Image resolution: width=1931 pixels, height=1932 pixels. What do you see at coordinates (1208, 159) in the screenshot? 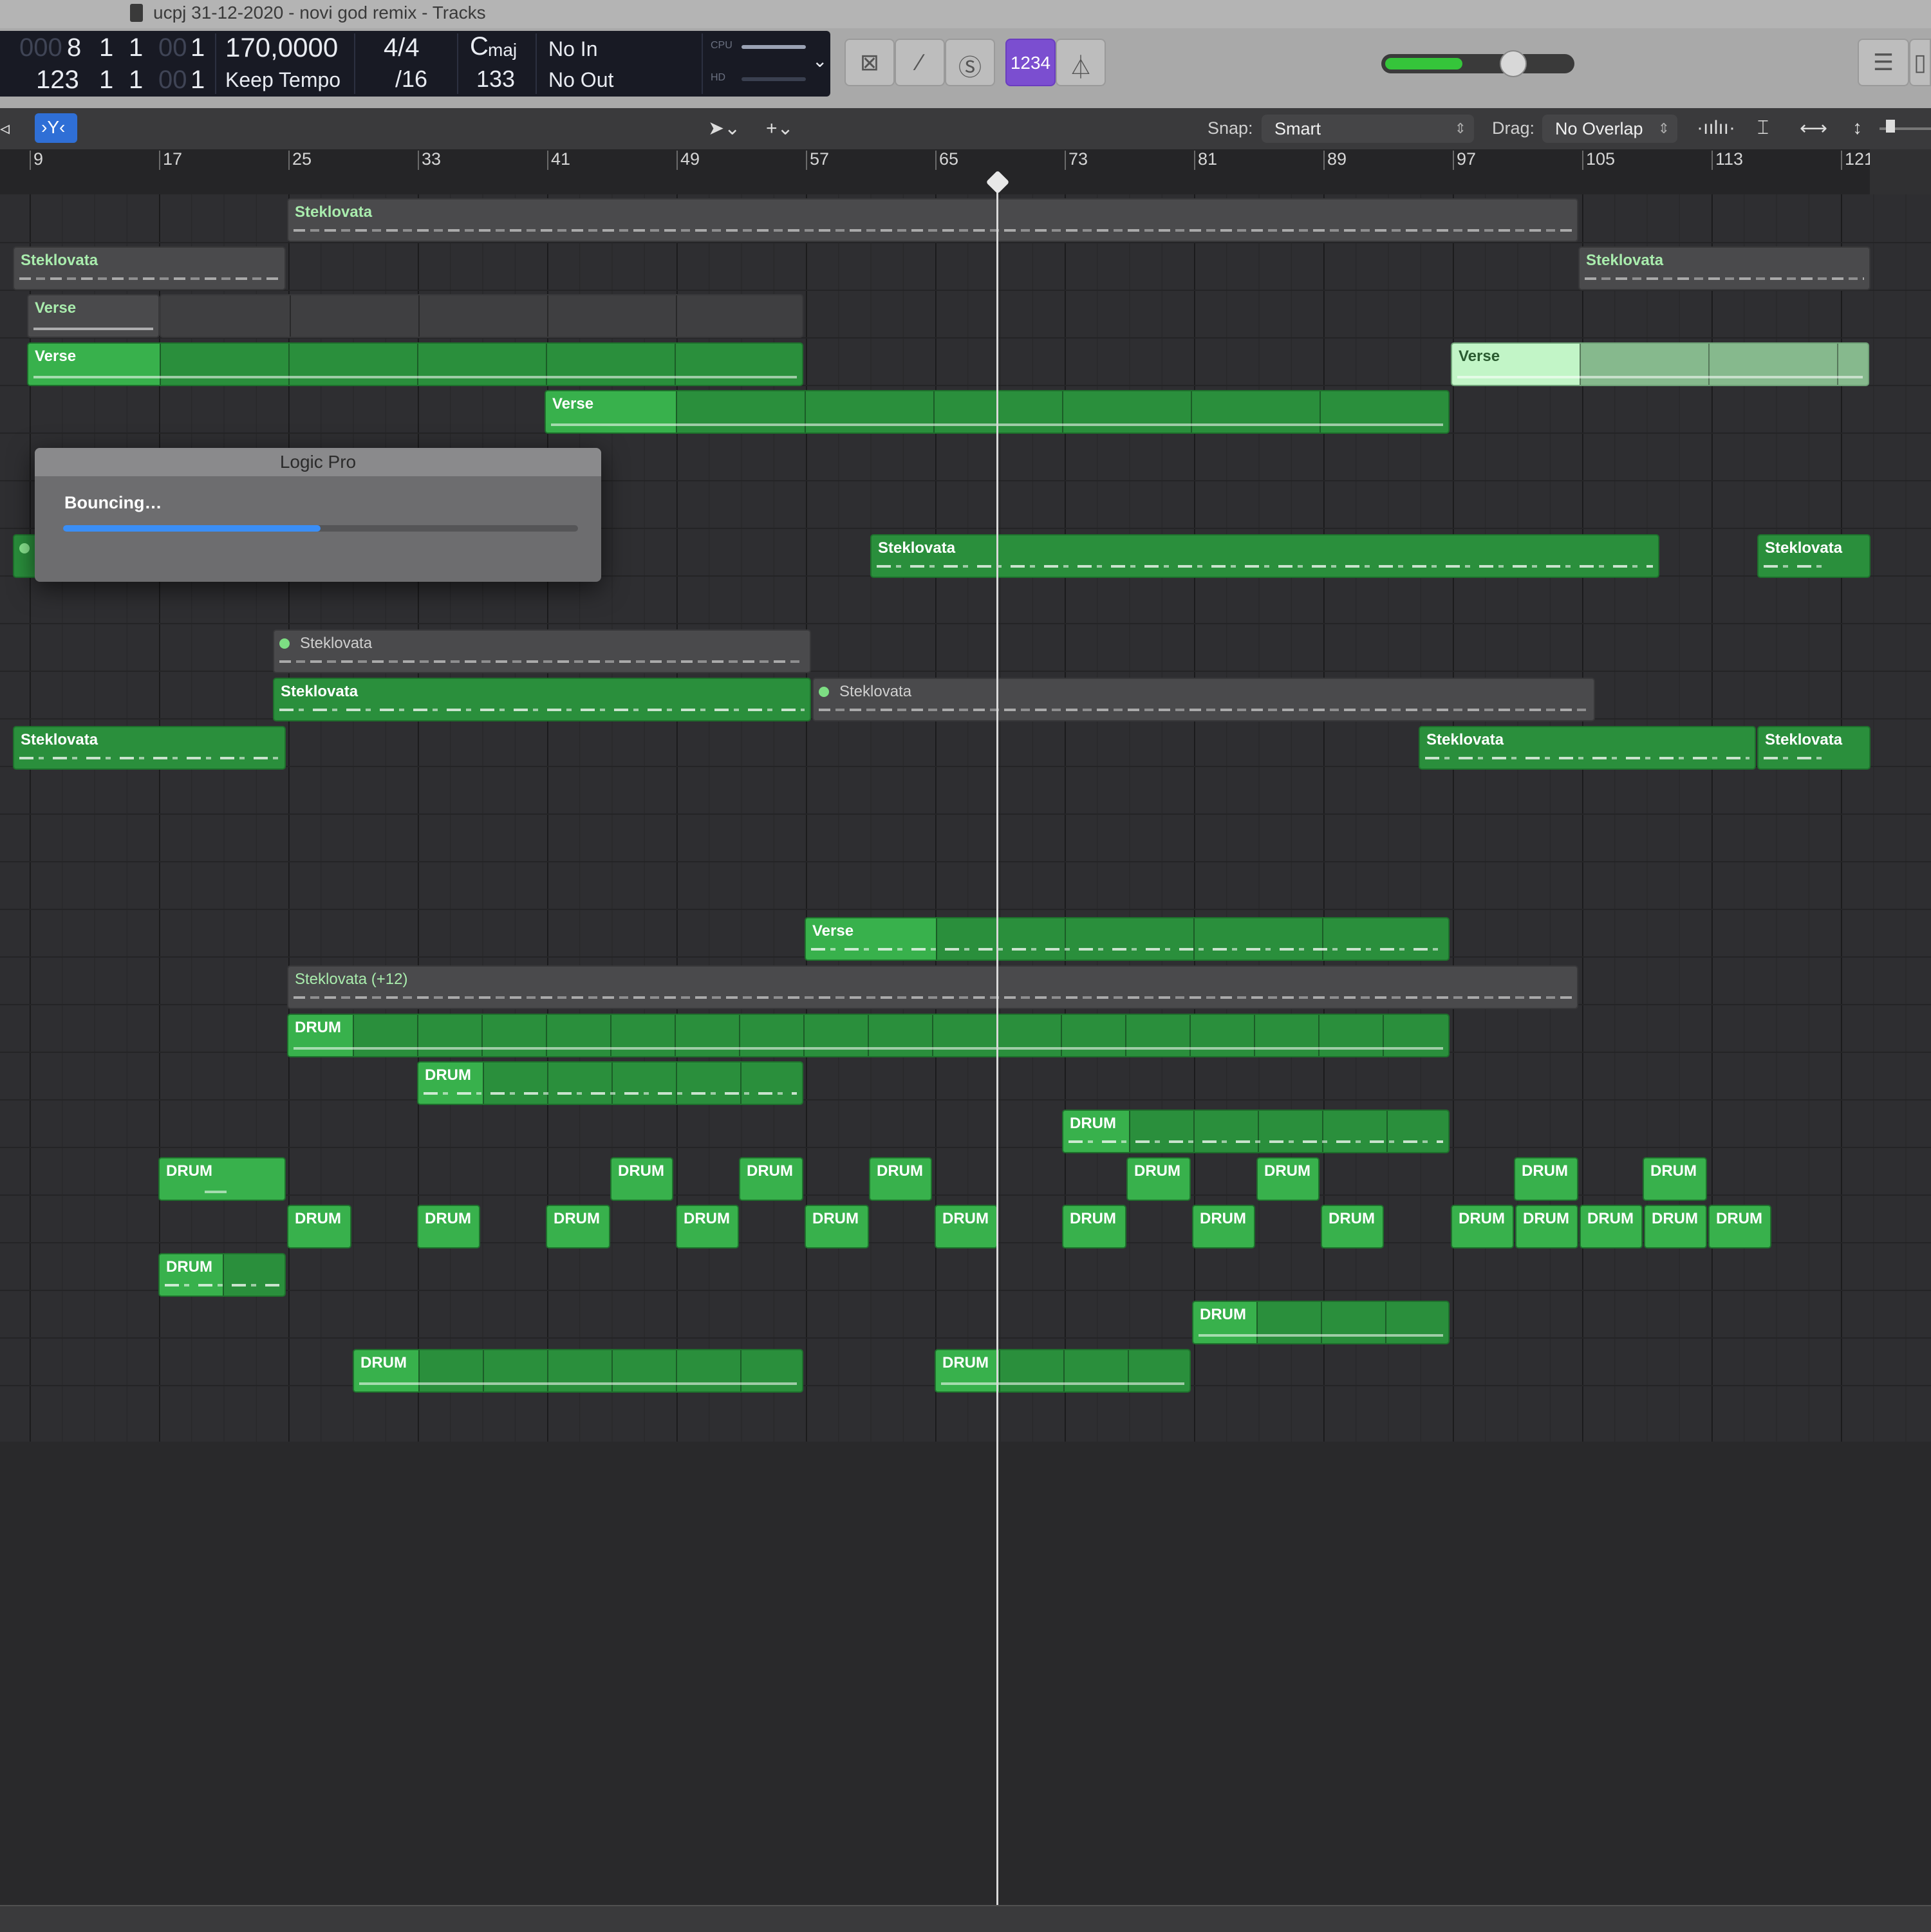
I see `ruler-bar-label: 81` at bounding box center [1208, 159].